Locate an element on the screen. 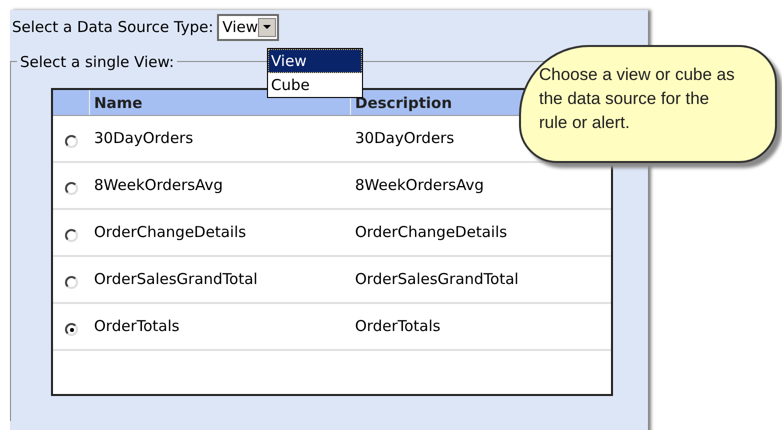 Image resolution: width=782 pixels, height=430 pixels. field-label: Select a Data Source Type: is located at coordinates (113, 27).